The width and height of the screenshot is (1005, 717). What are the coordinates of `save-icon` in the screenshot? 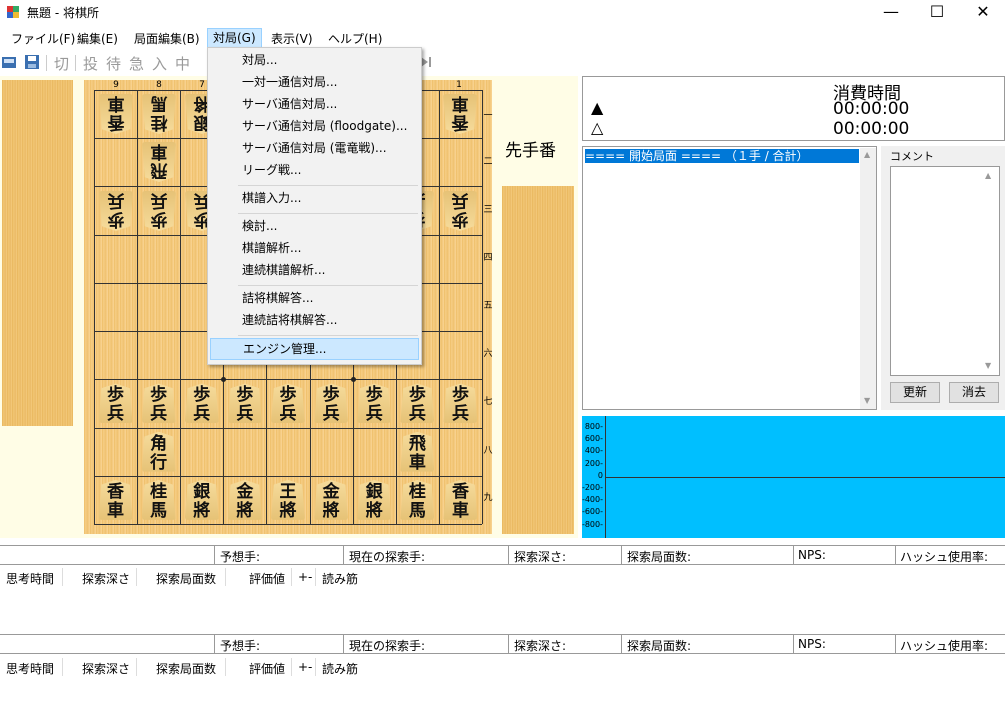 It's located at (32, 62).